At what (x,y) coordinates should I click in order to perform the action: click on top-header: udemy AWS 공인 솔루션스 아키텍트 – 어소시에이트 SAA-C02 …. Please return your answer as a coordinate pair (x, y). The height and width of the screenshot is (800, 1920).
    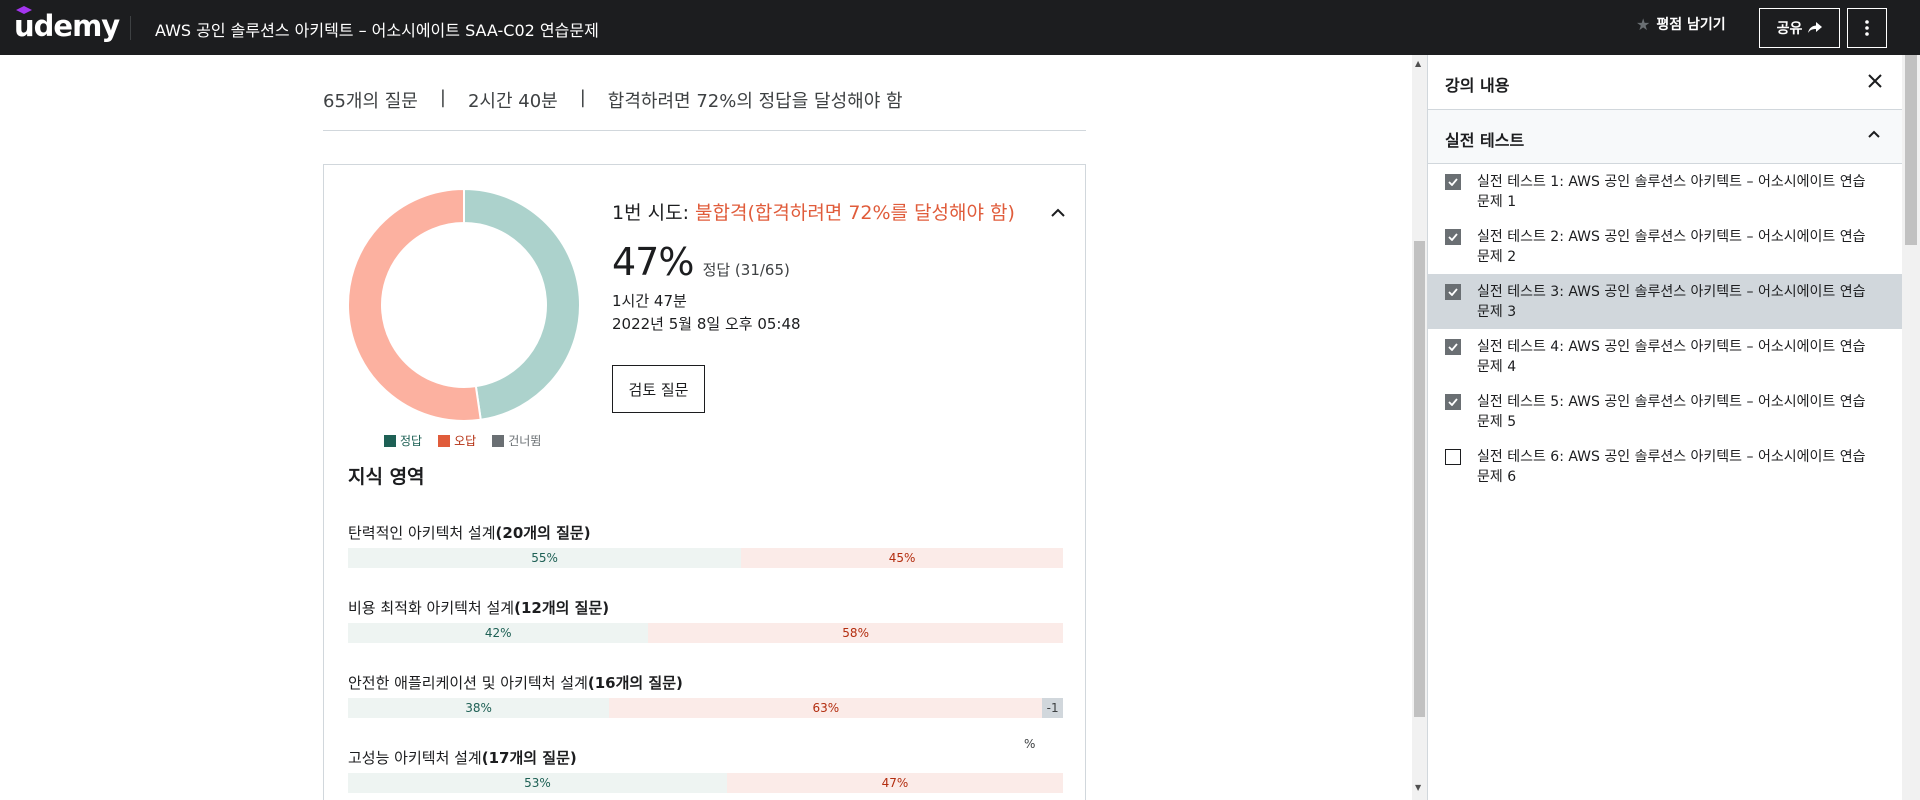
    Looking at the image, I should click on (960, 27).